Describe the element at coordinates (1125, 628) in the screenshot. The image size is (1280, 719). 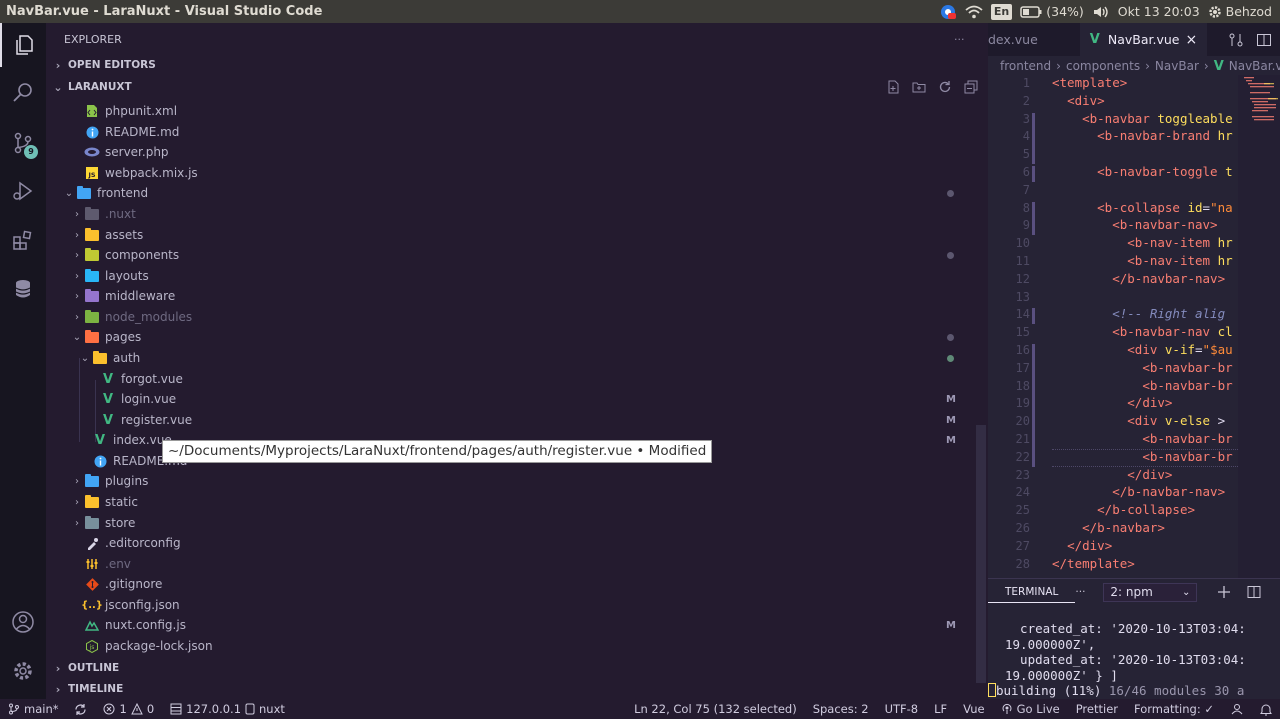
I see `terminal-line: created_at: '2020-10-13T03:04:` at that location.